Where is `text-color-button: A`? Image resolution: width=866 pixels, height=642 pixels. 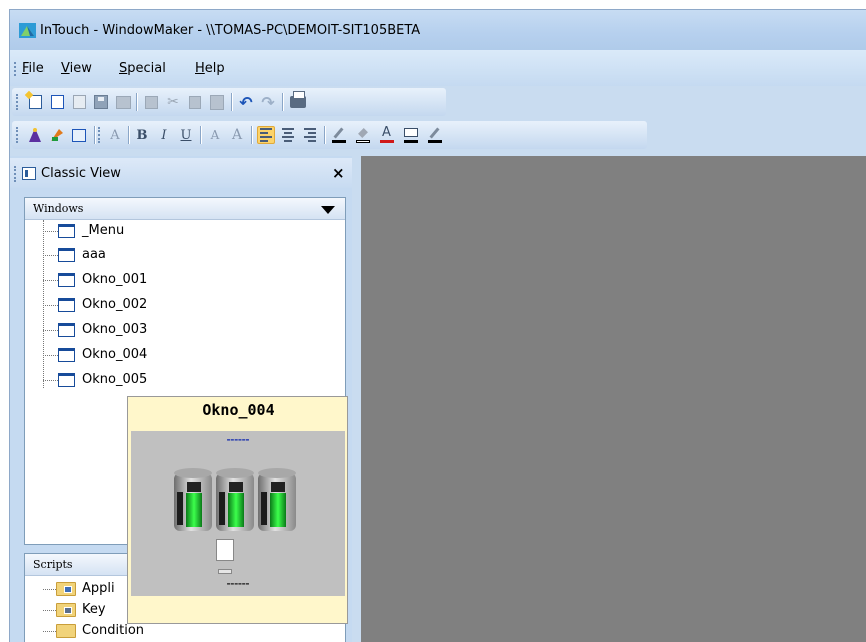
text-color-button: A is located at coordinates (387, 134).